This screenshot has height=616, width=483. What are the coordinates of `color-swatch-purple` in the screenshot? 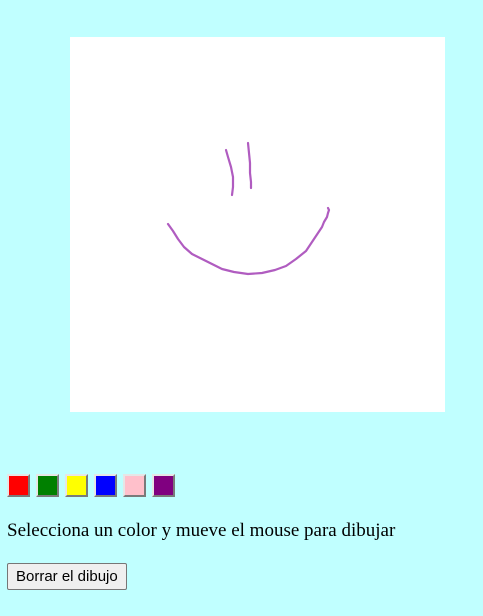 It's located at (163, 485).